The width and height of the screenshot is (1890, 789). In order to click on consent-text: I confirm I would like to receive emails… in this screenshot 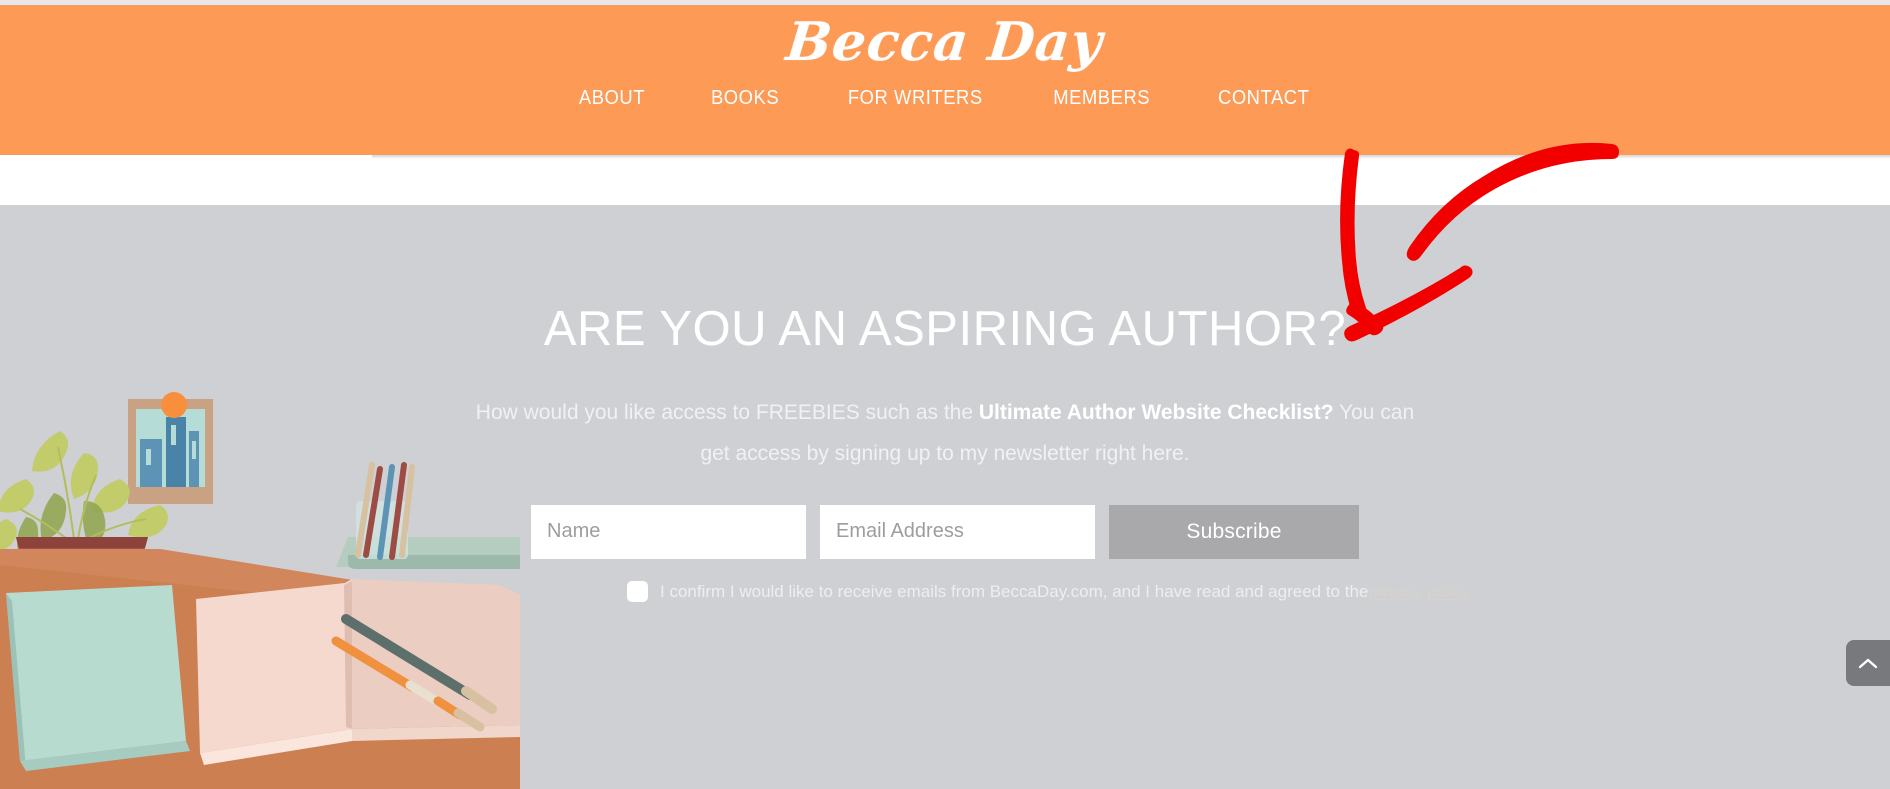, I will do `click(1067, 592)`.